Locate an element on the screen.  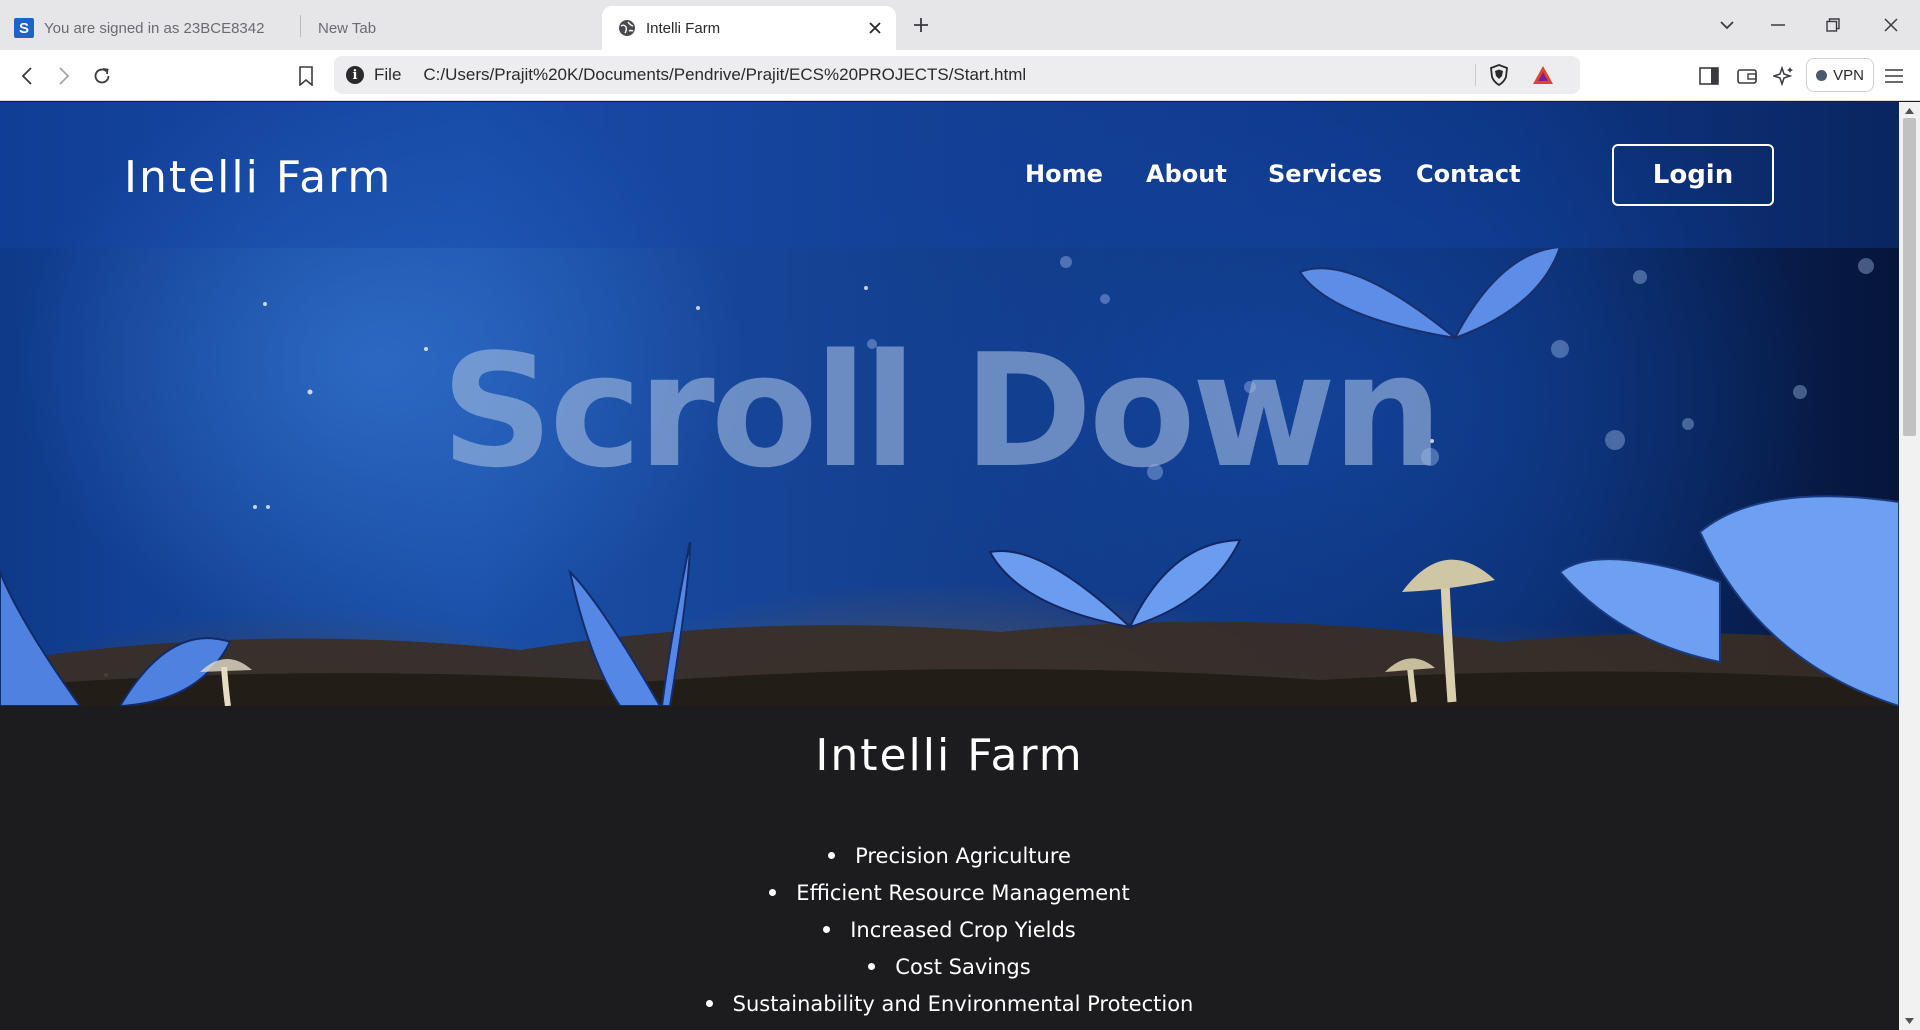
nav-link-home: Home is located at coordinates (1064, 174).